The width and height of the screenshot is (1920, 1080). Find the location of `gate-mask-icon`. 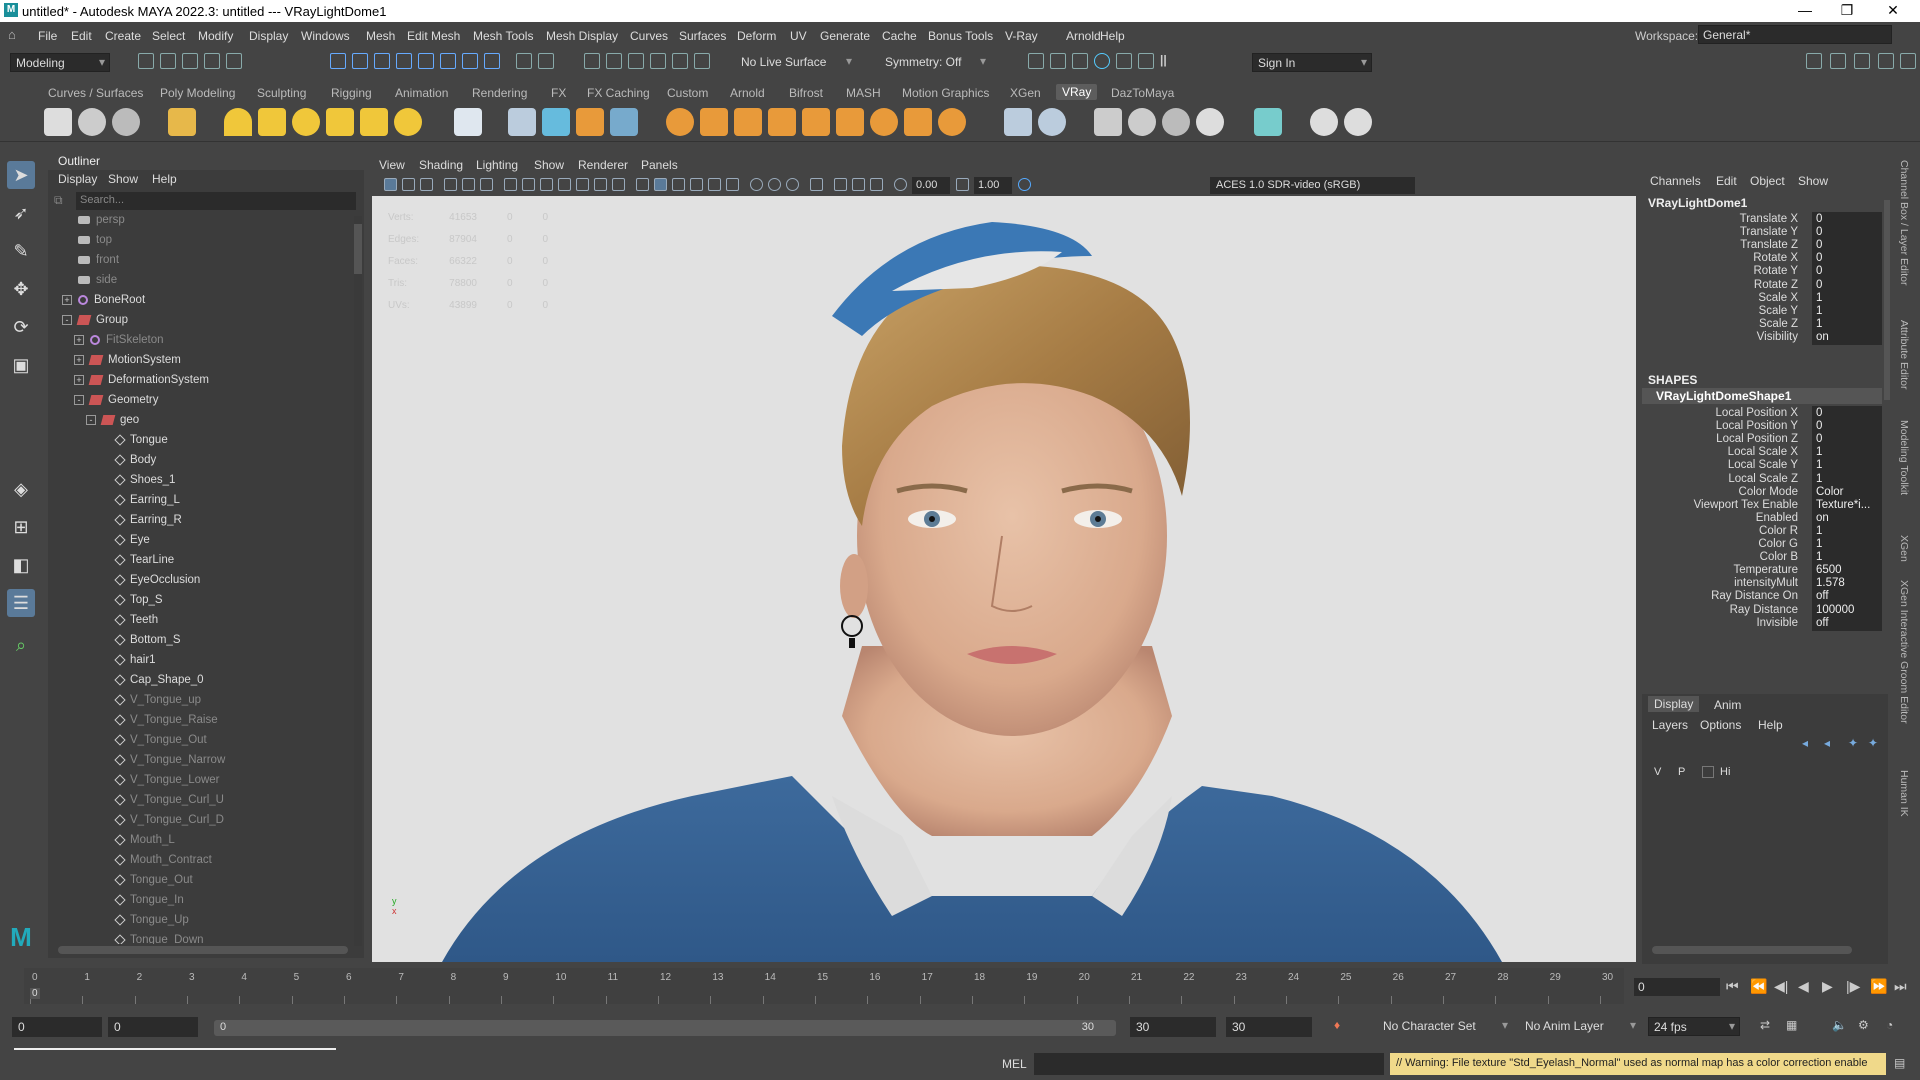

gate-mask-icon is located at coordinates (564, 184).